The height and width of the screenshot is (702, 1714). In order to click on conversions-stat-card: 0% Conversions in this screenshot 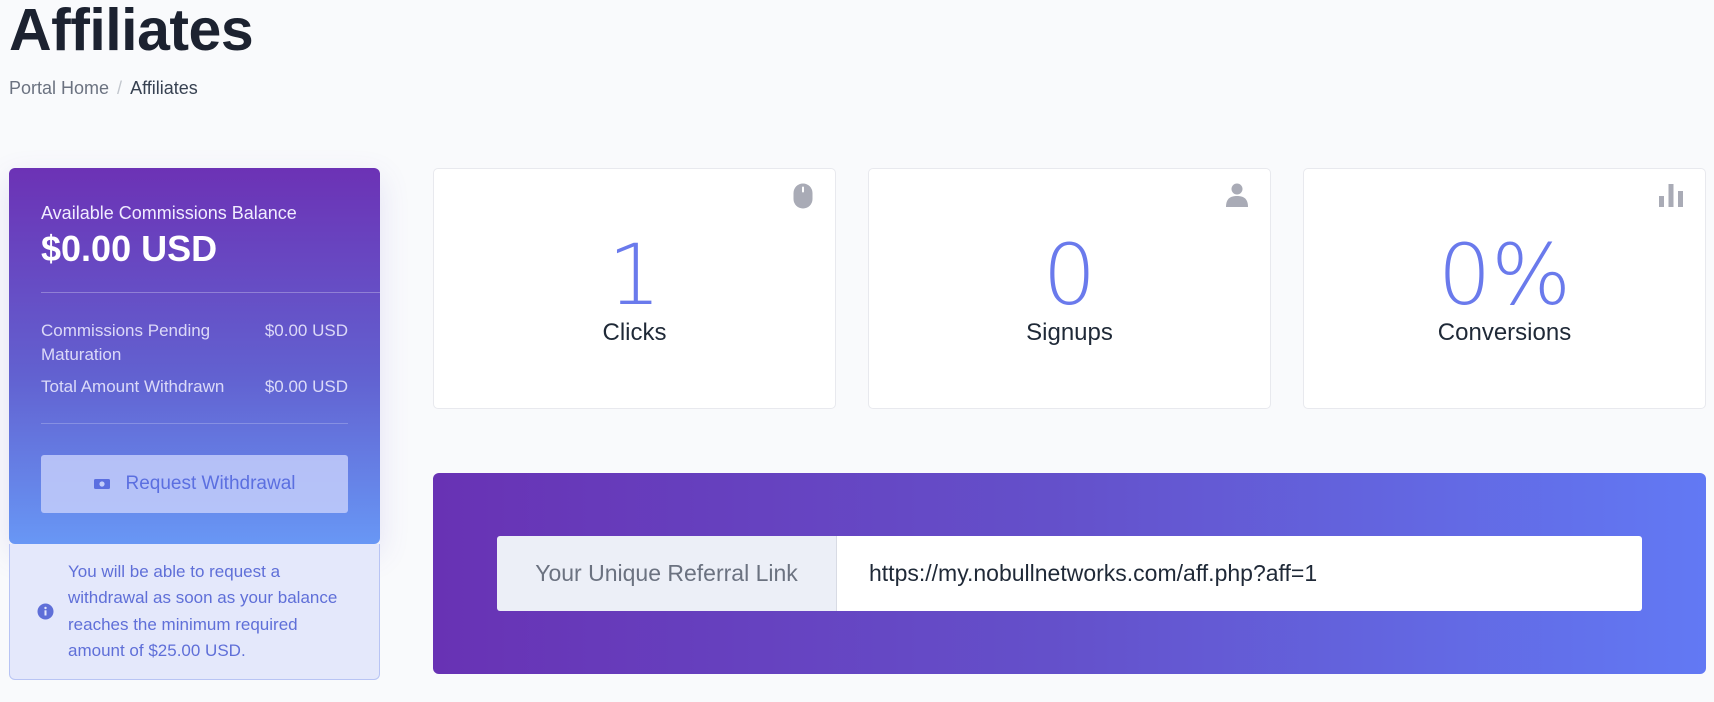, I will do `click(1504, 288)`.